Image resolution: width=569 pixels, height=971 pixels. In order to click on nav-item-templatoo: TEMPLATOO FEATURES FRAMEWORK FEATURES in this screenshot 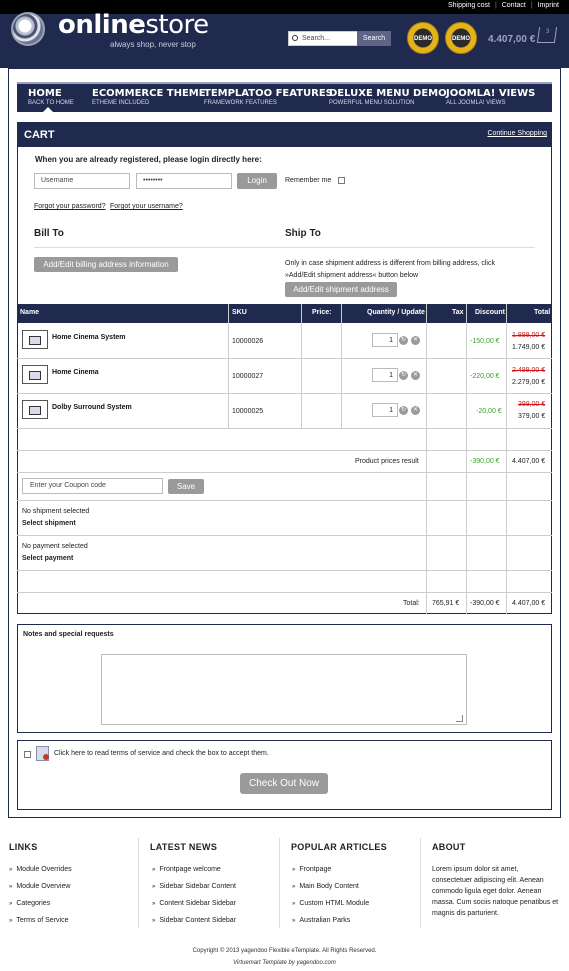, I will do `click(268, 97)`.